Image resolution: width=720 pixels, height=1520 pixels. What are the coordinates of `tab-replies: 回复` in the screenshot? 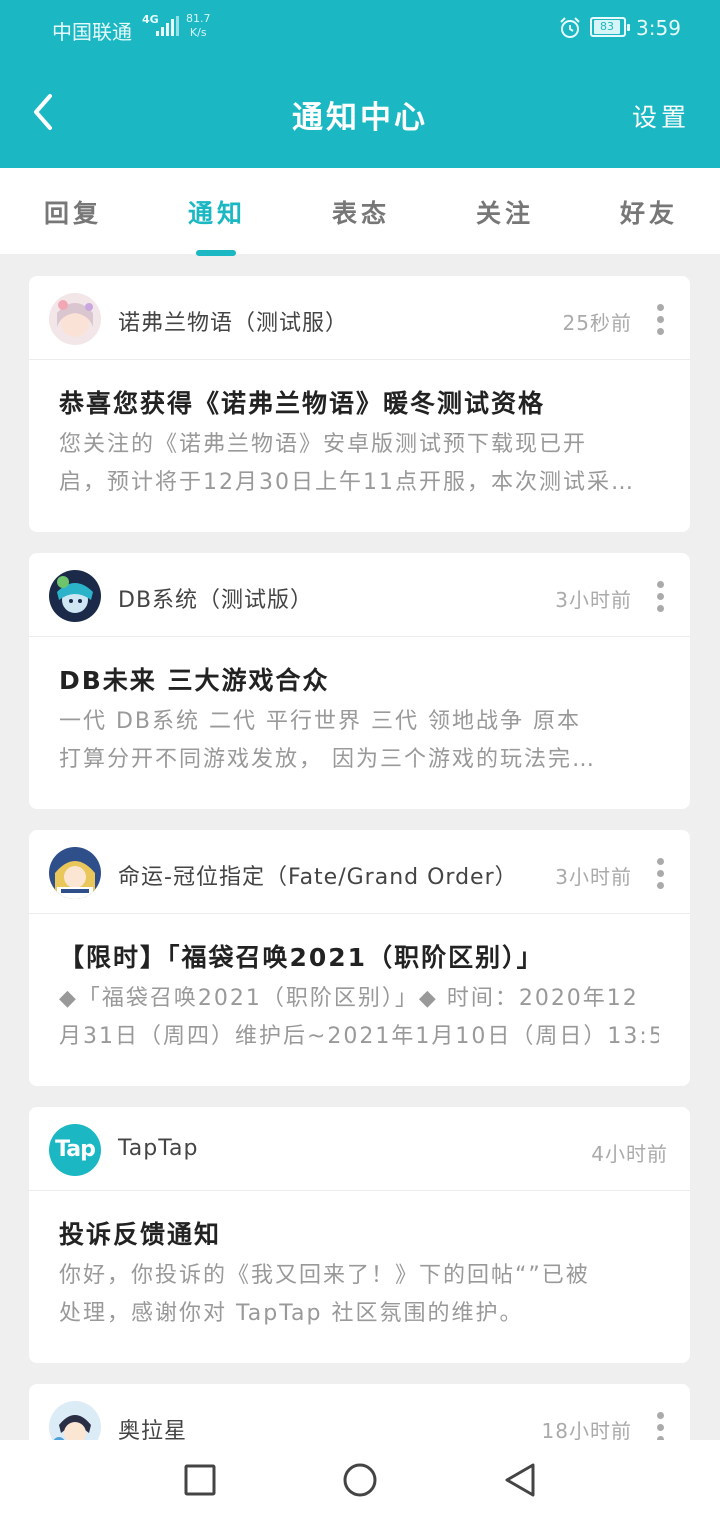 It's located at (73, 212).